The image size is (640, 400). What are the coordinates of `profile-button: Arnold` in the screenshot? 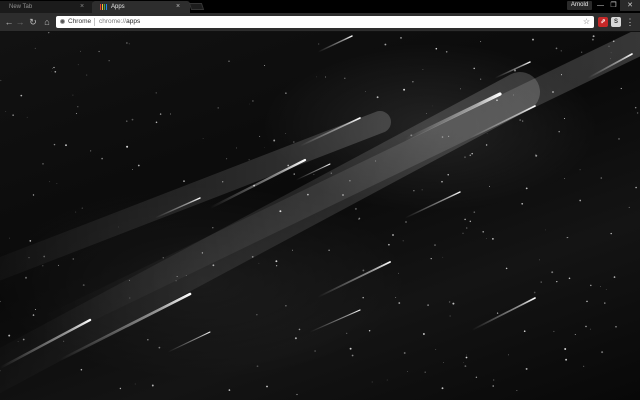 It's located at (579, 5).